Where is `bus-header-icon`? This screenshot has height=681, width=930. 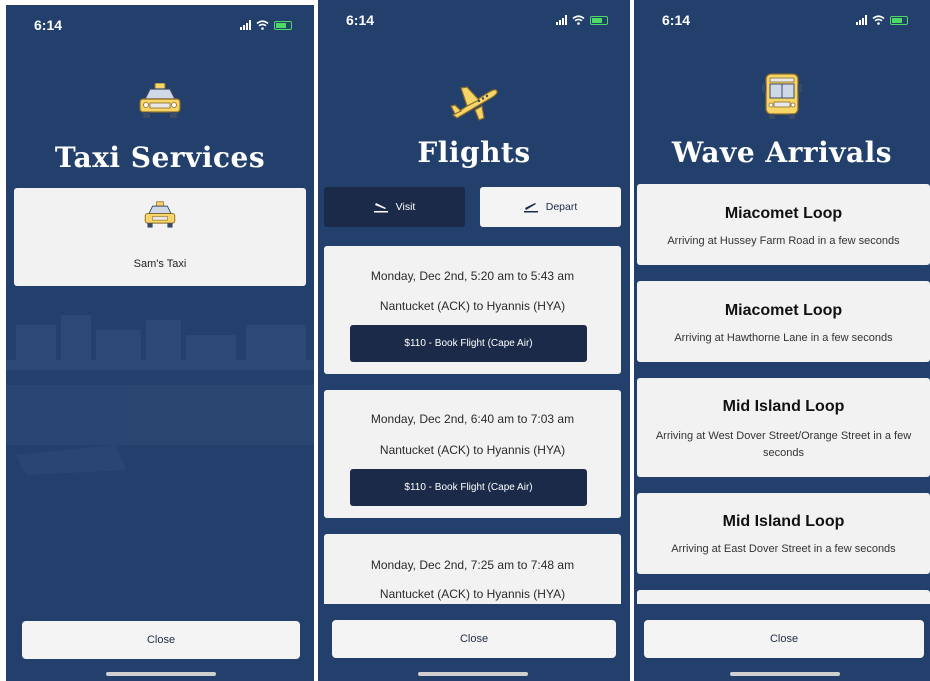
bus-header-icon is located at coordinates (782, 96).